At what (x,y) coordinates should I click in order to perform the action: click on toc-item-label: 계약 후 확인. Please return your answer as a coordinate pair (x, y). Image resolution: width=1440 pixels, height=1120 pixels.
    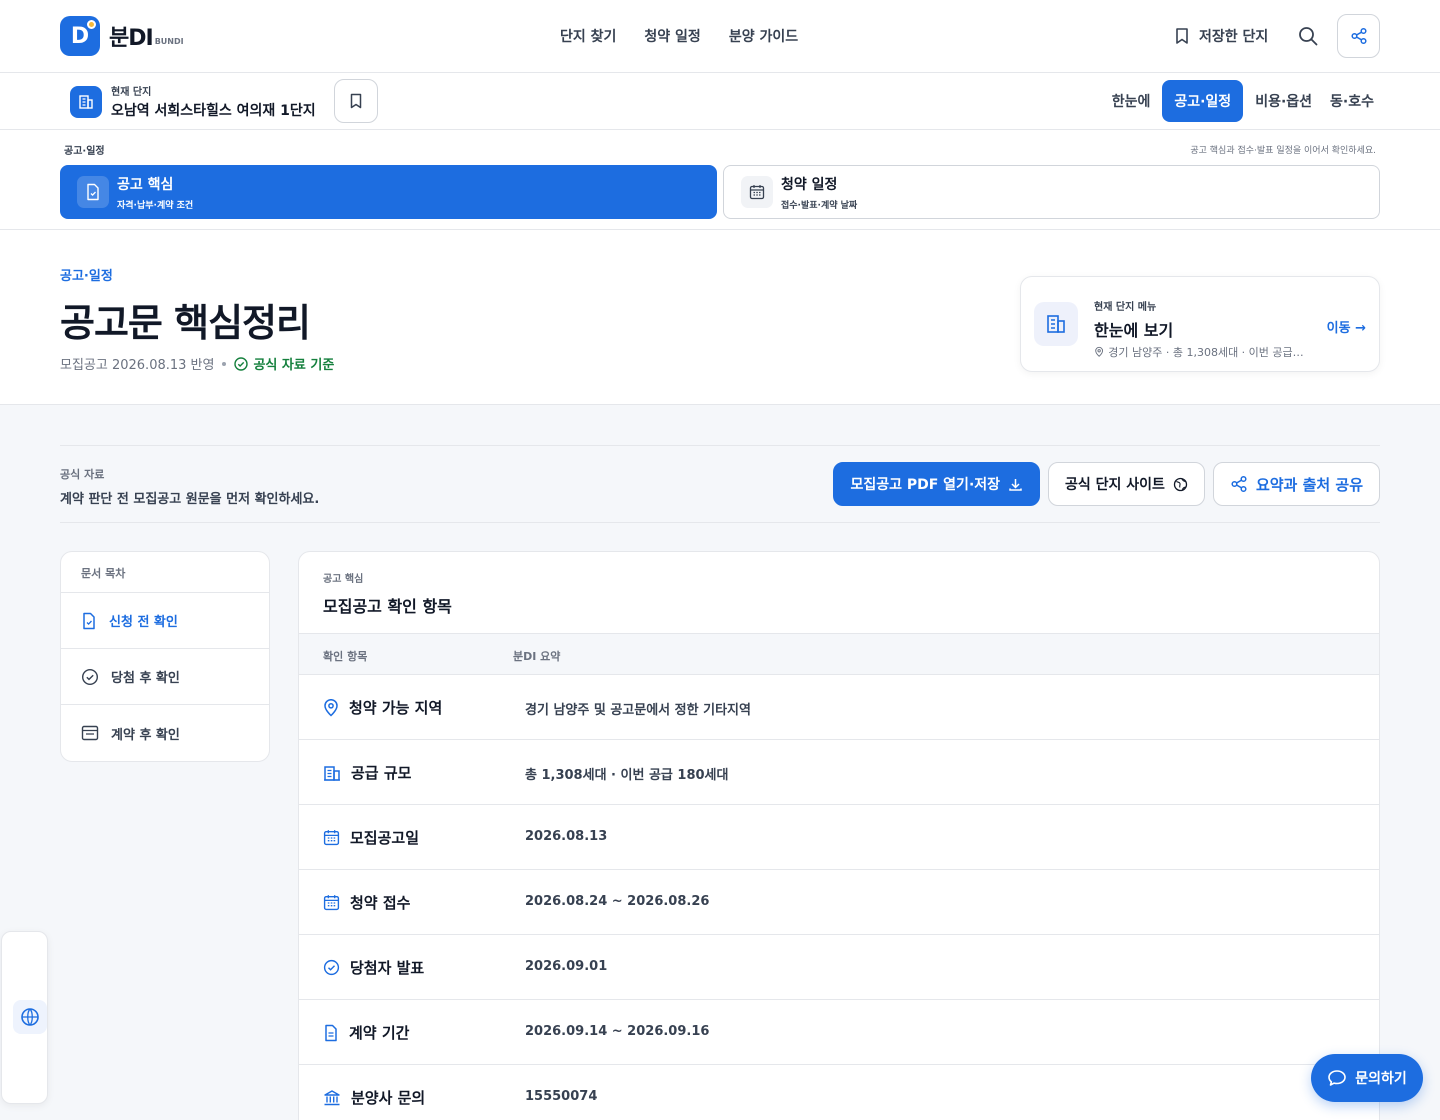
    Looking at the image, I should click on (145, 735).